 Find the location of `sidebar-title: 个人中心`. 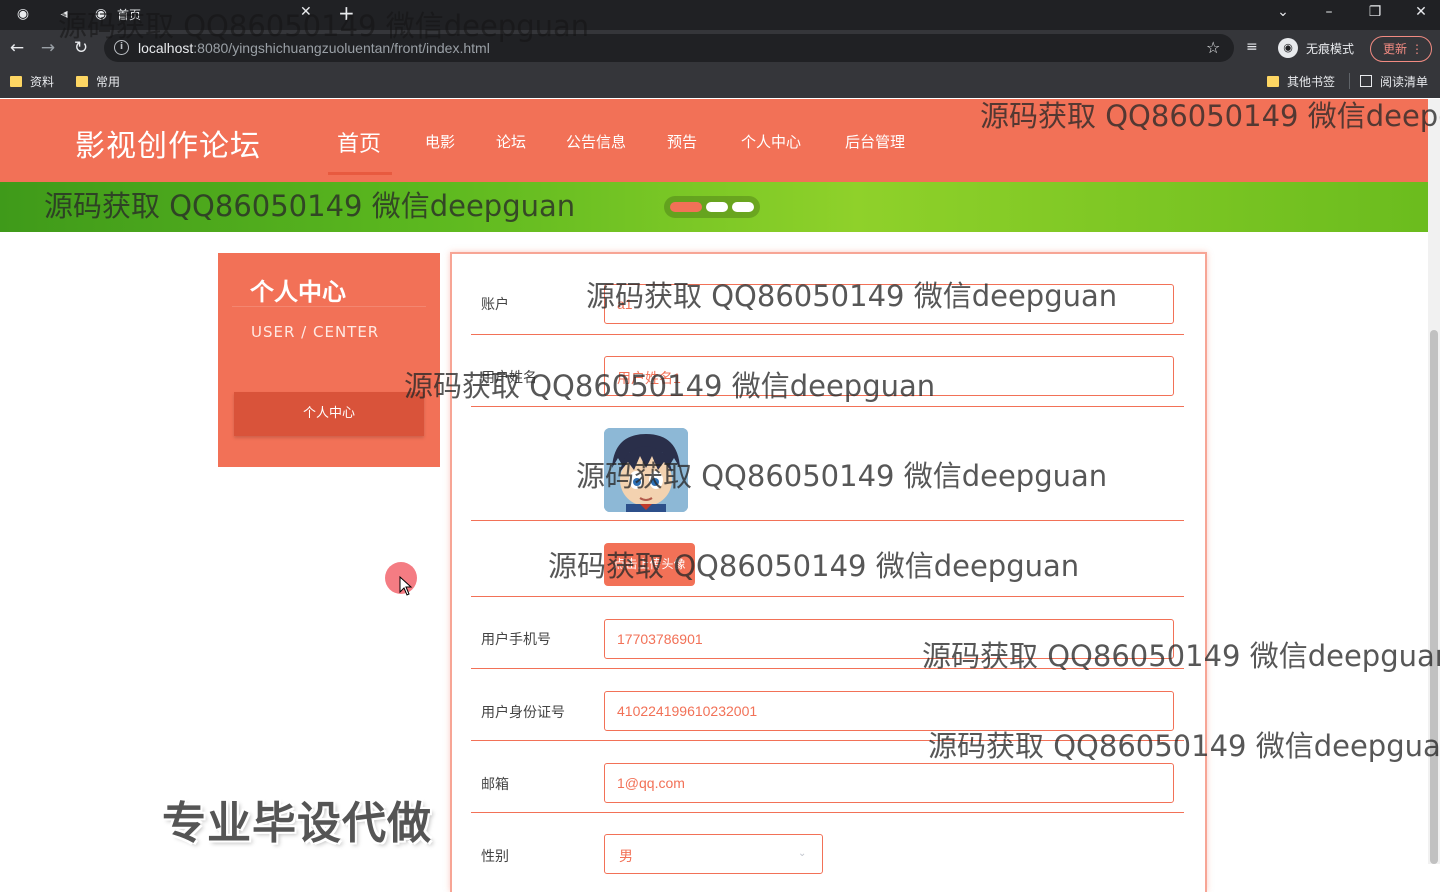

sidebar-title: 个人中心 is located at coordinates (298, 292).